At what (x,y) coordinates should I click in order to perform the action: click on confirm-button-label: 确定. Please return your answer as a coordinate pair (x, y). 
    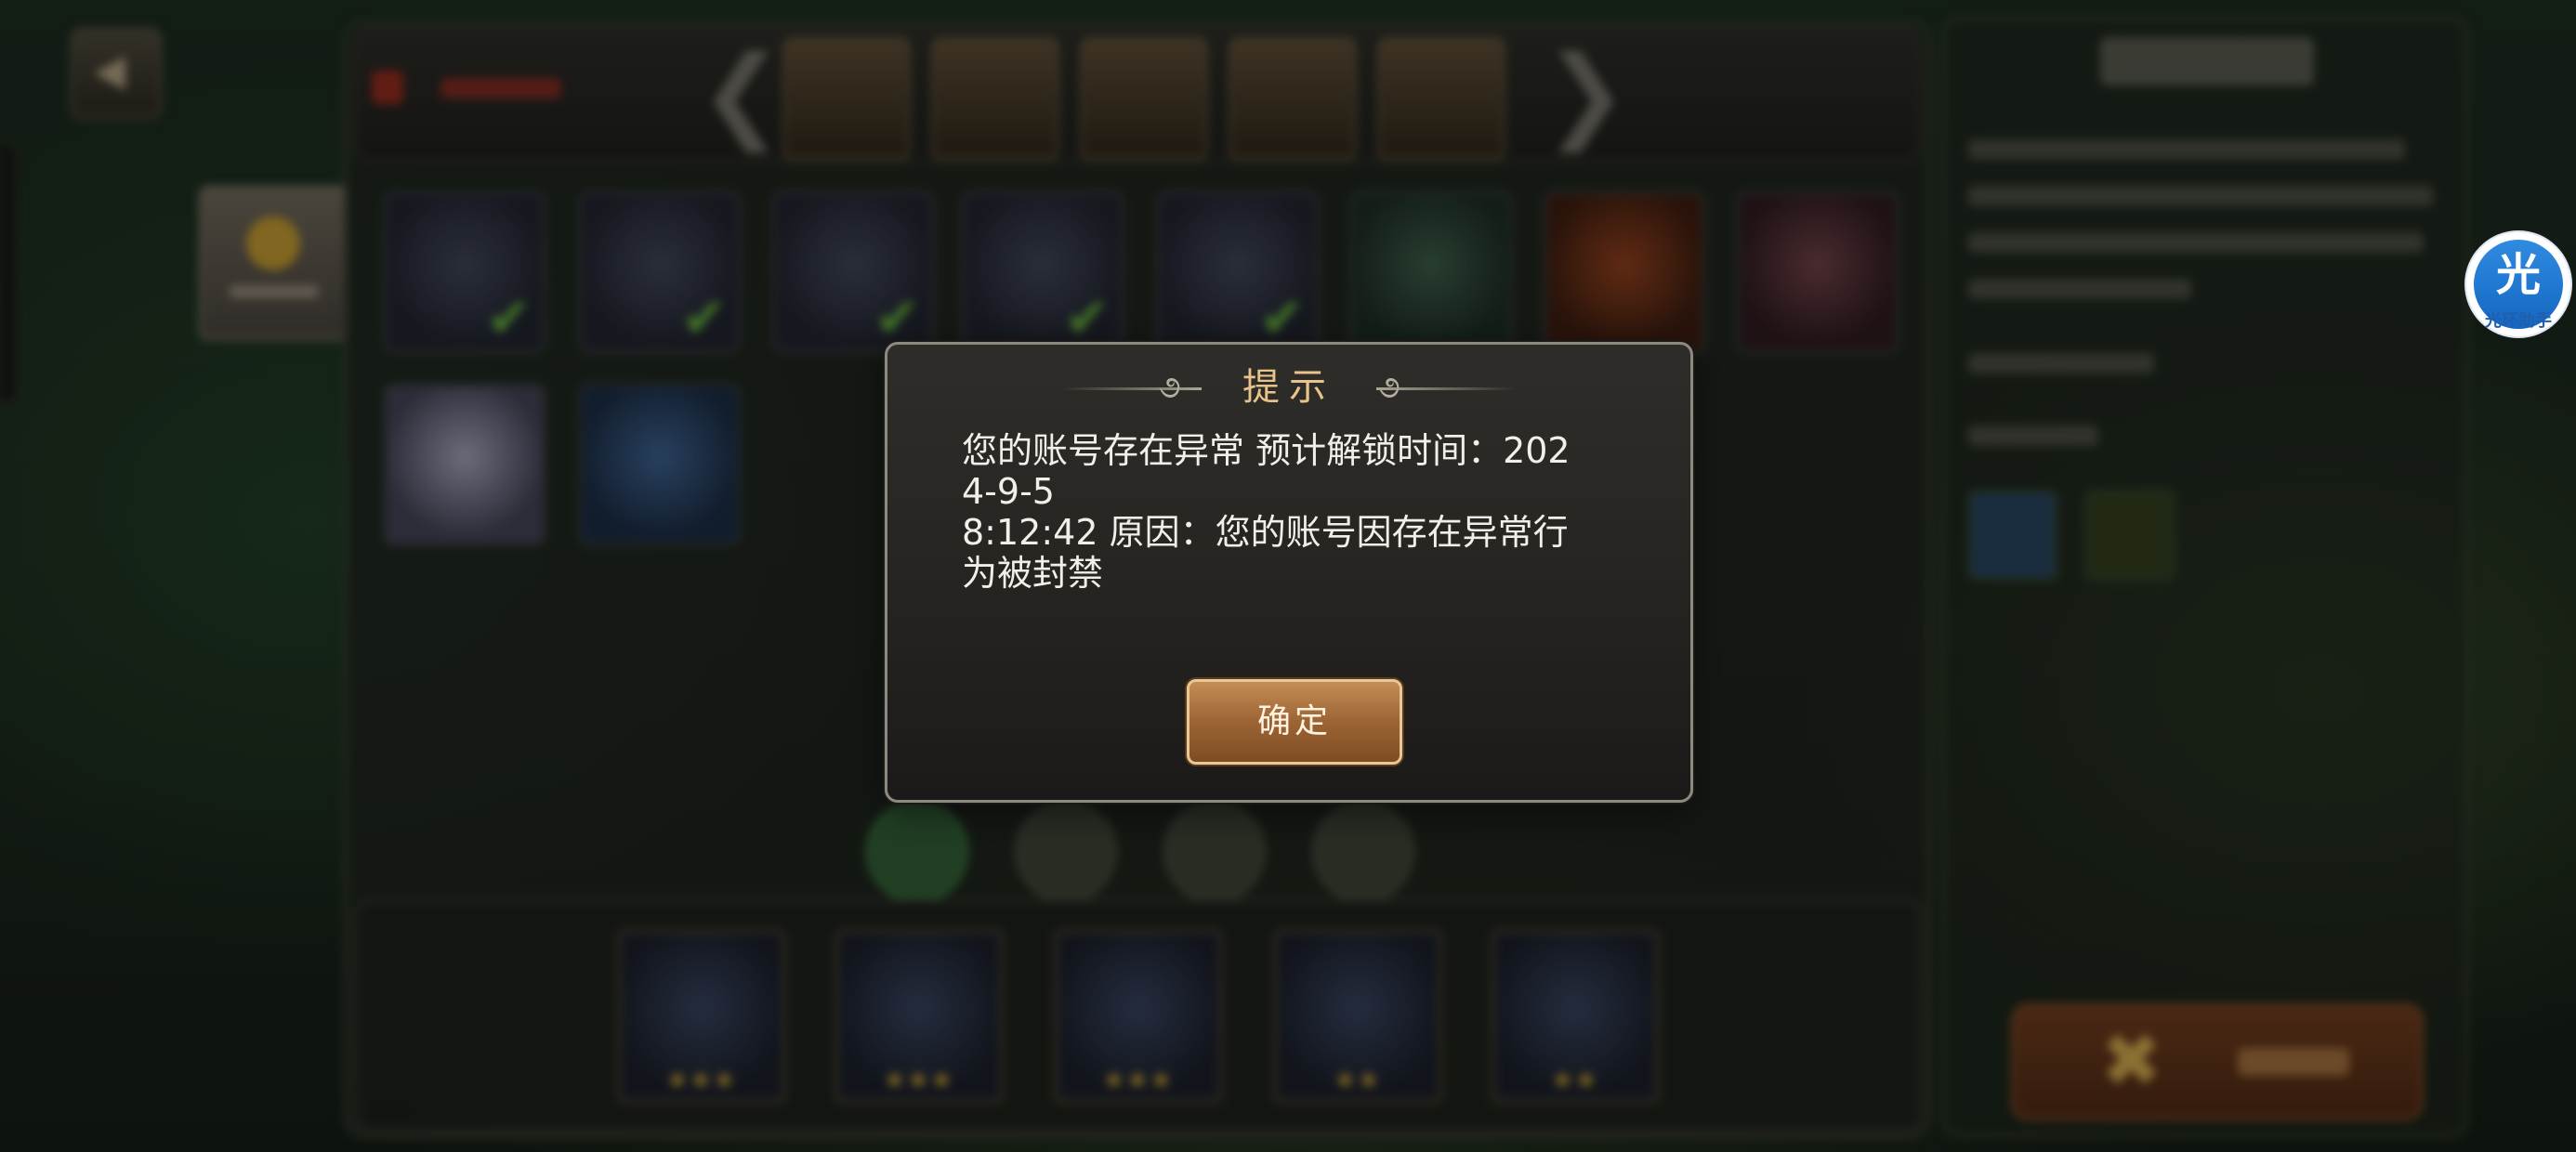
    Looking at the image, I should click on (1294, 721).